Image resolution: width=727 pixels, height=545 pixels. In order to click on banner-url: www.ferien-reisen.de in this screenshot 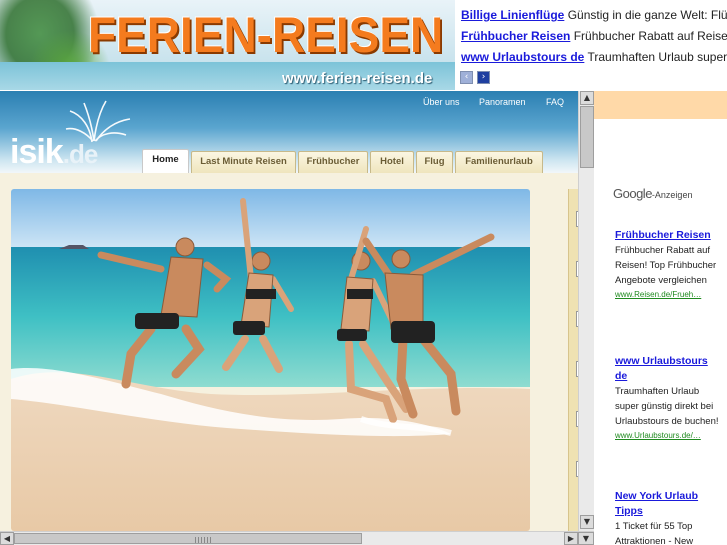, I will do `click(357, 78)`.